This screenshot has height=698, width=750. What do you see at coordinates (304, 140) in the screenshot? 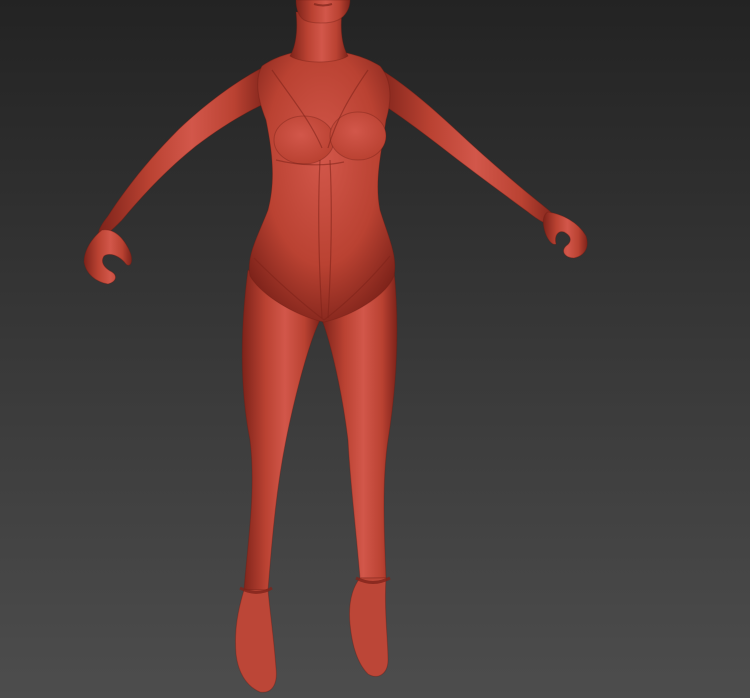
I see `breast-left` at bounding box center [304, 140].